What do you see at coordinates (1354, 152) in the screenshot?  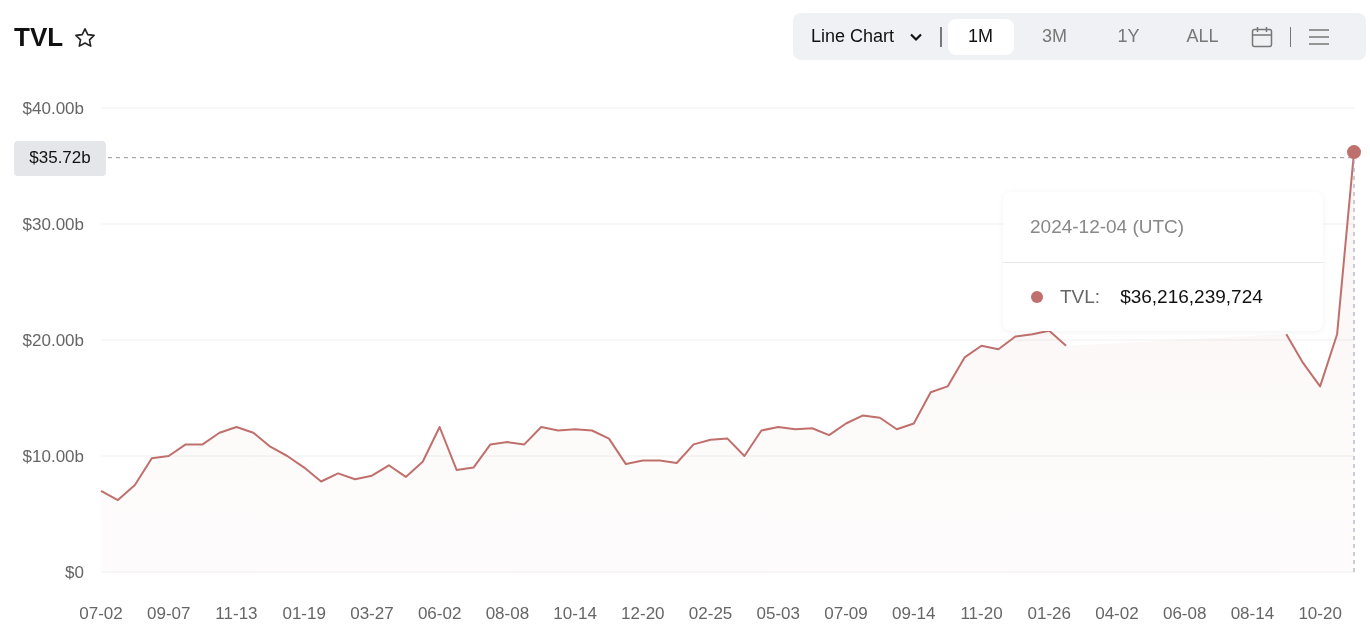 I see `hover-point` at bounding box center [1354, 152].